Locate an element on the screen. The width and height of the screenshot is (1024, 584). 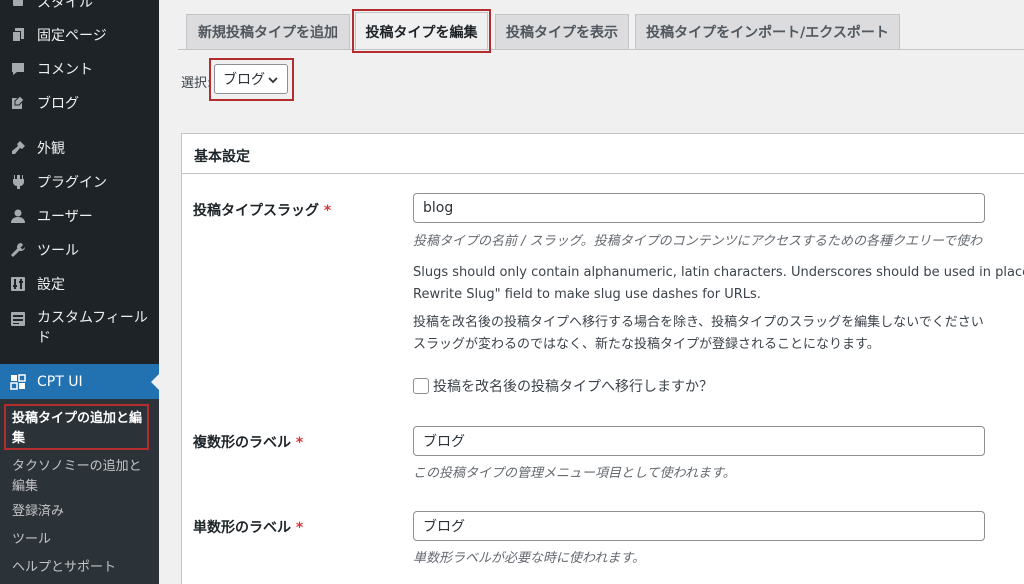
sidebar-item-label: 外観 is located at coordinates (51, 149).